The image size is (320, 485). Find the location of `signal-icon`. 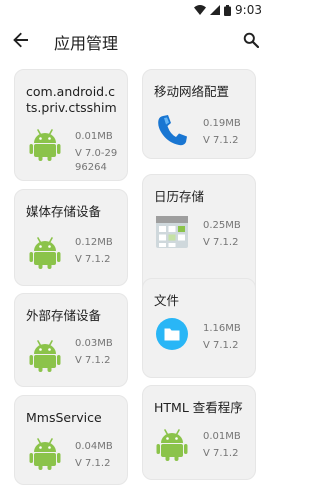

signal-icon is located at coordinates (215, 10).